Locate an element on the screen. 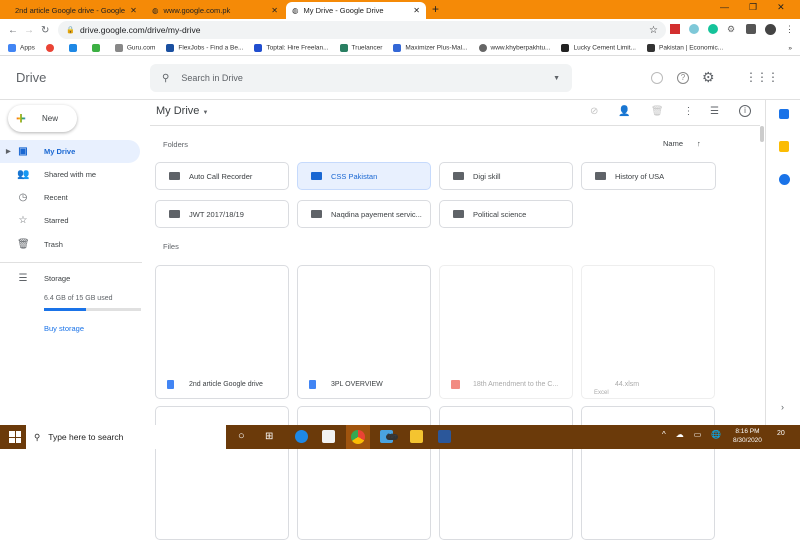 The image size is (800, 540). list-view-icon: ☰ is located at coordinates (714, 111).